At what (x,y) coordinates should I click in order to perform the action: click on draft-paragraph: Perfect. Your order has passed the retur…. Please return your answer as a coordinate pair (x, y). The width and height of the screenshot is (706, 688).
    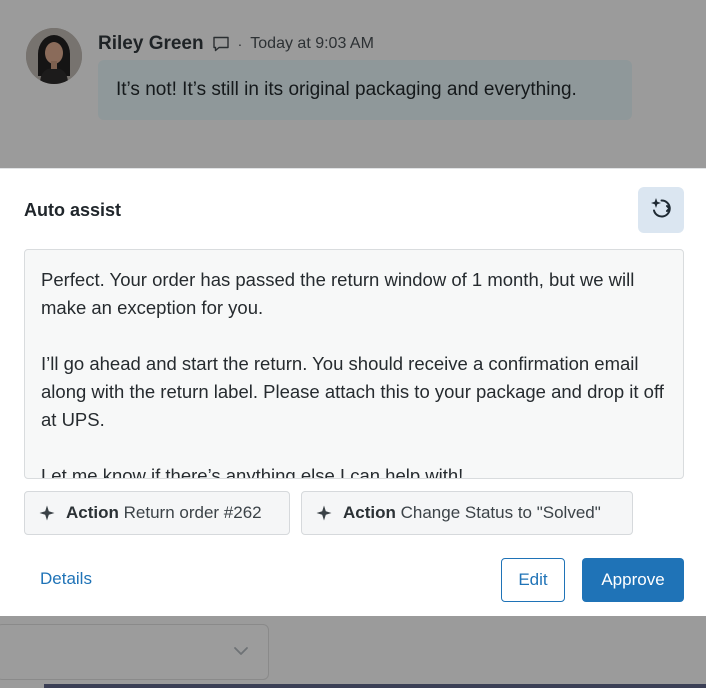
    Looking at the image, I should click on (338, 293).